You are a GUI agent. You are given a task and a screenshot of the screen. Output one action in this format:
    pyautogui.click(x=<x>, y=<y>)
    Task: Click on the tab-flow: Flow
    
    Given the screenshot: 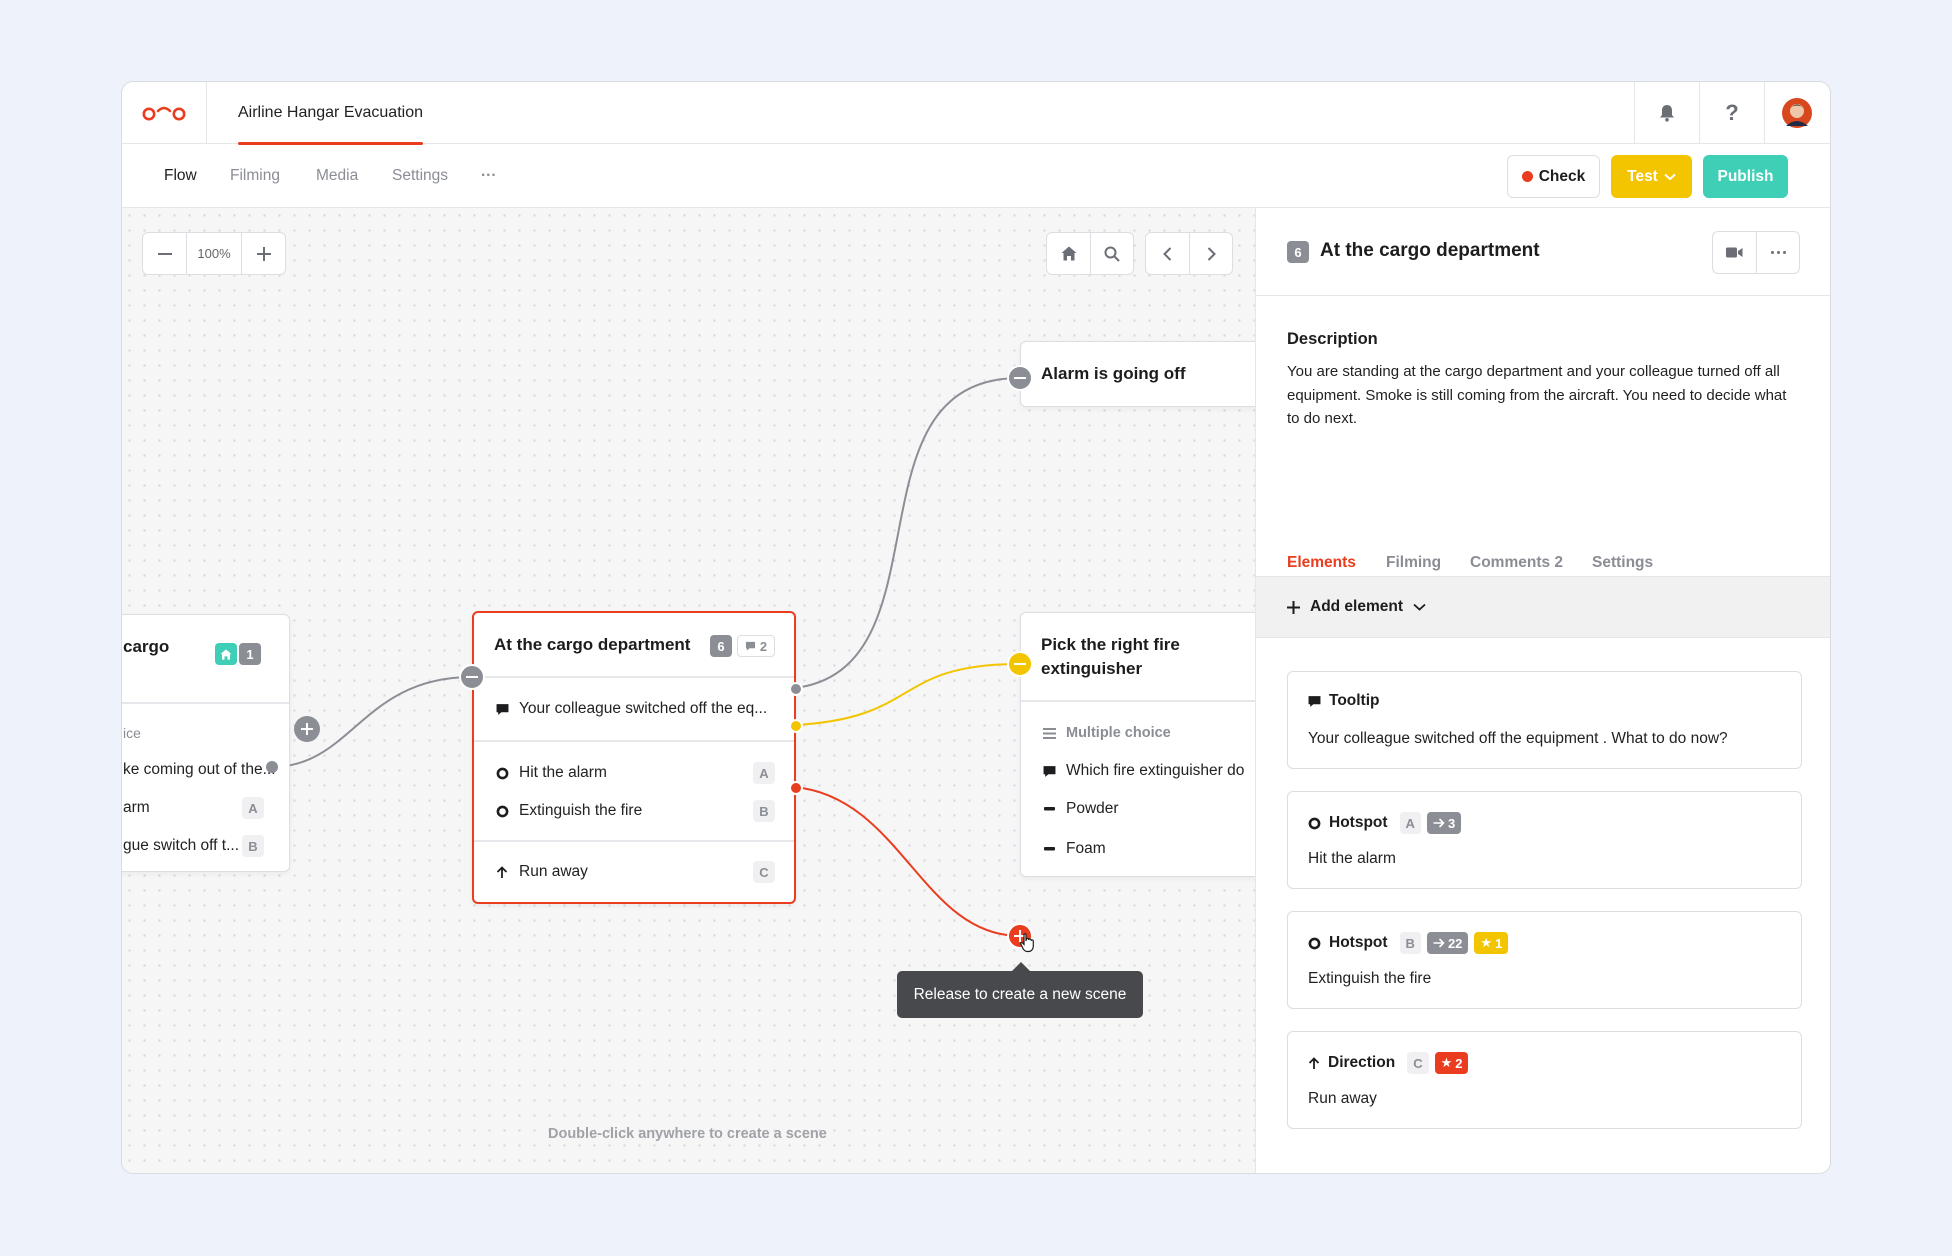 What is the action you would take?
    pyautogui.click(x=180, y=176)
    